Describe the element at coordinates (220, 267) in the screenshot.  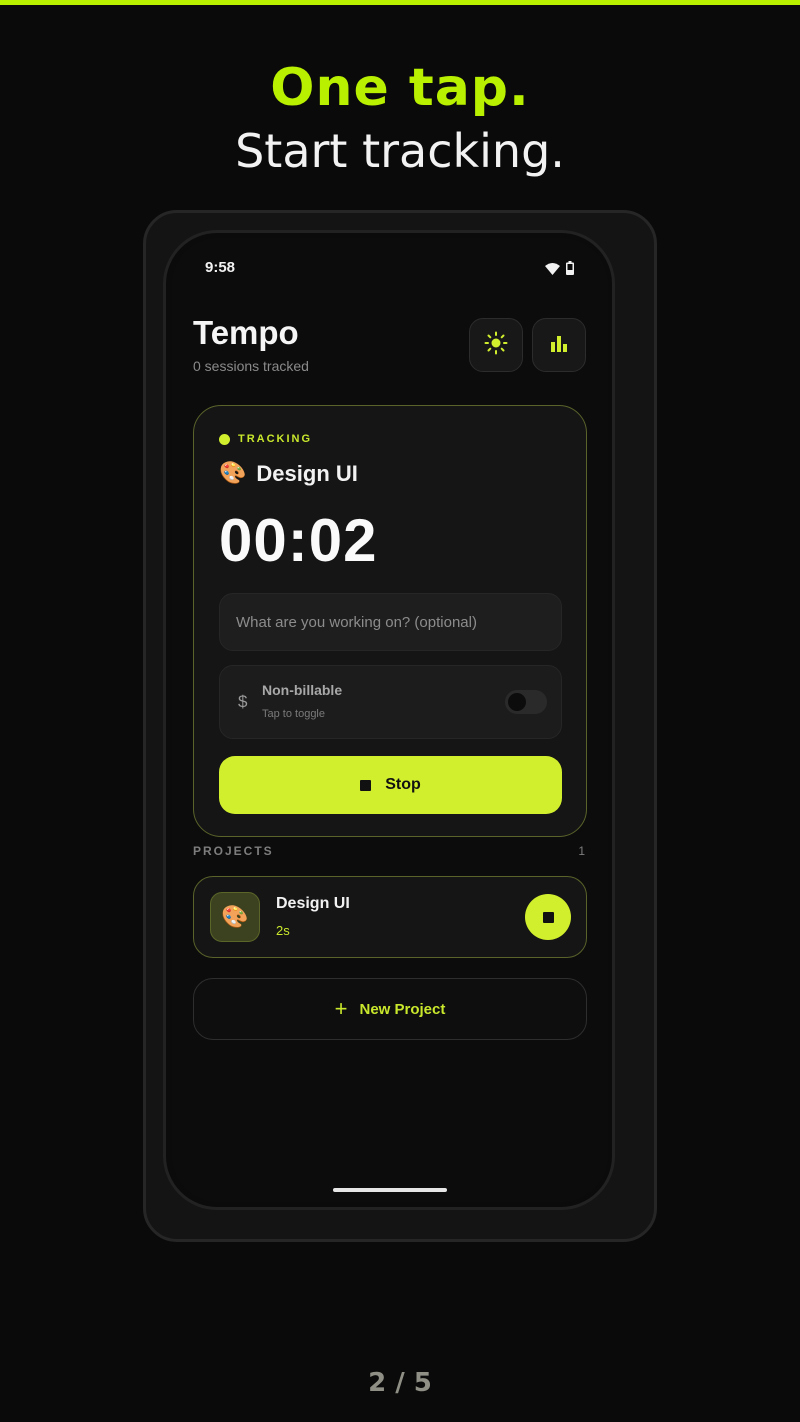
I see `status-time: 9:58` at that location.